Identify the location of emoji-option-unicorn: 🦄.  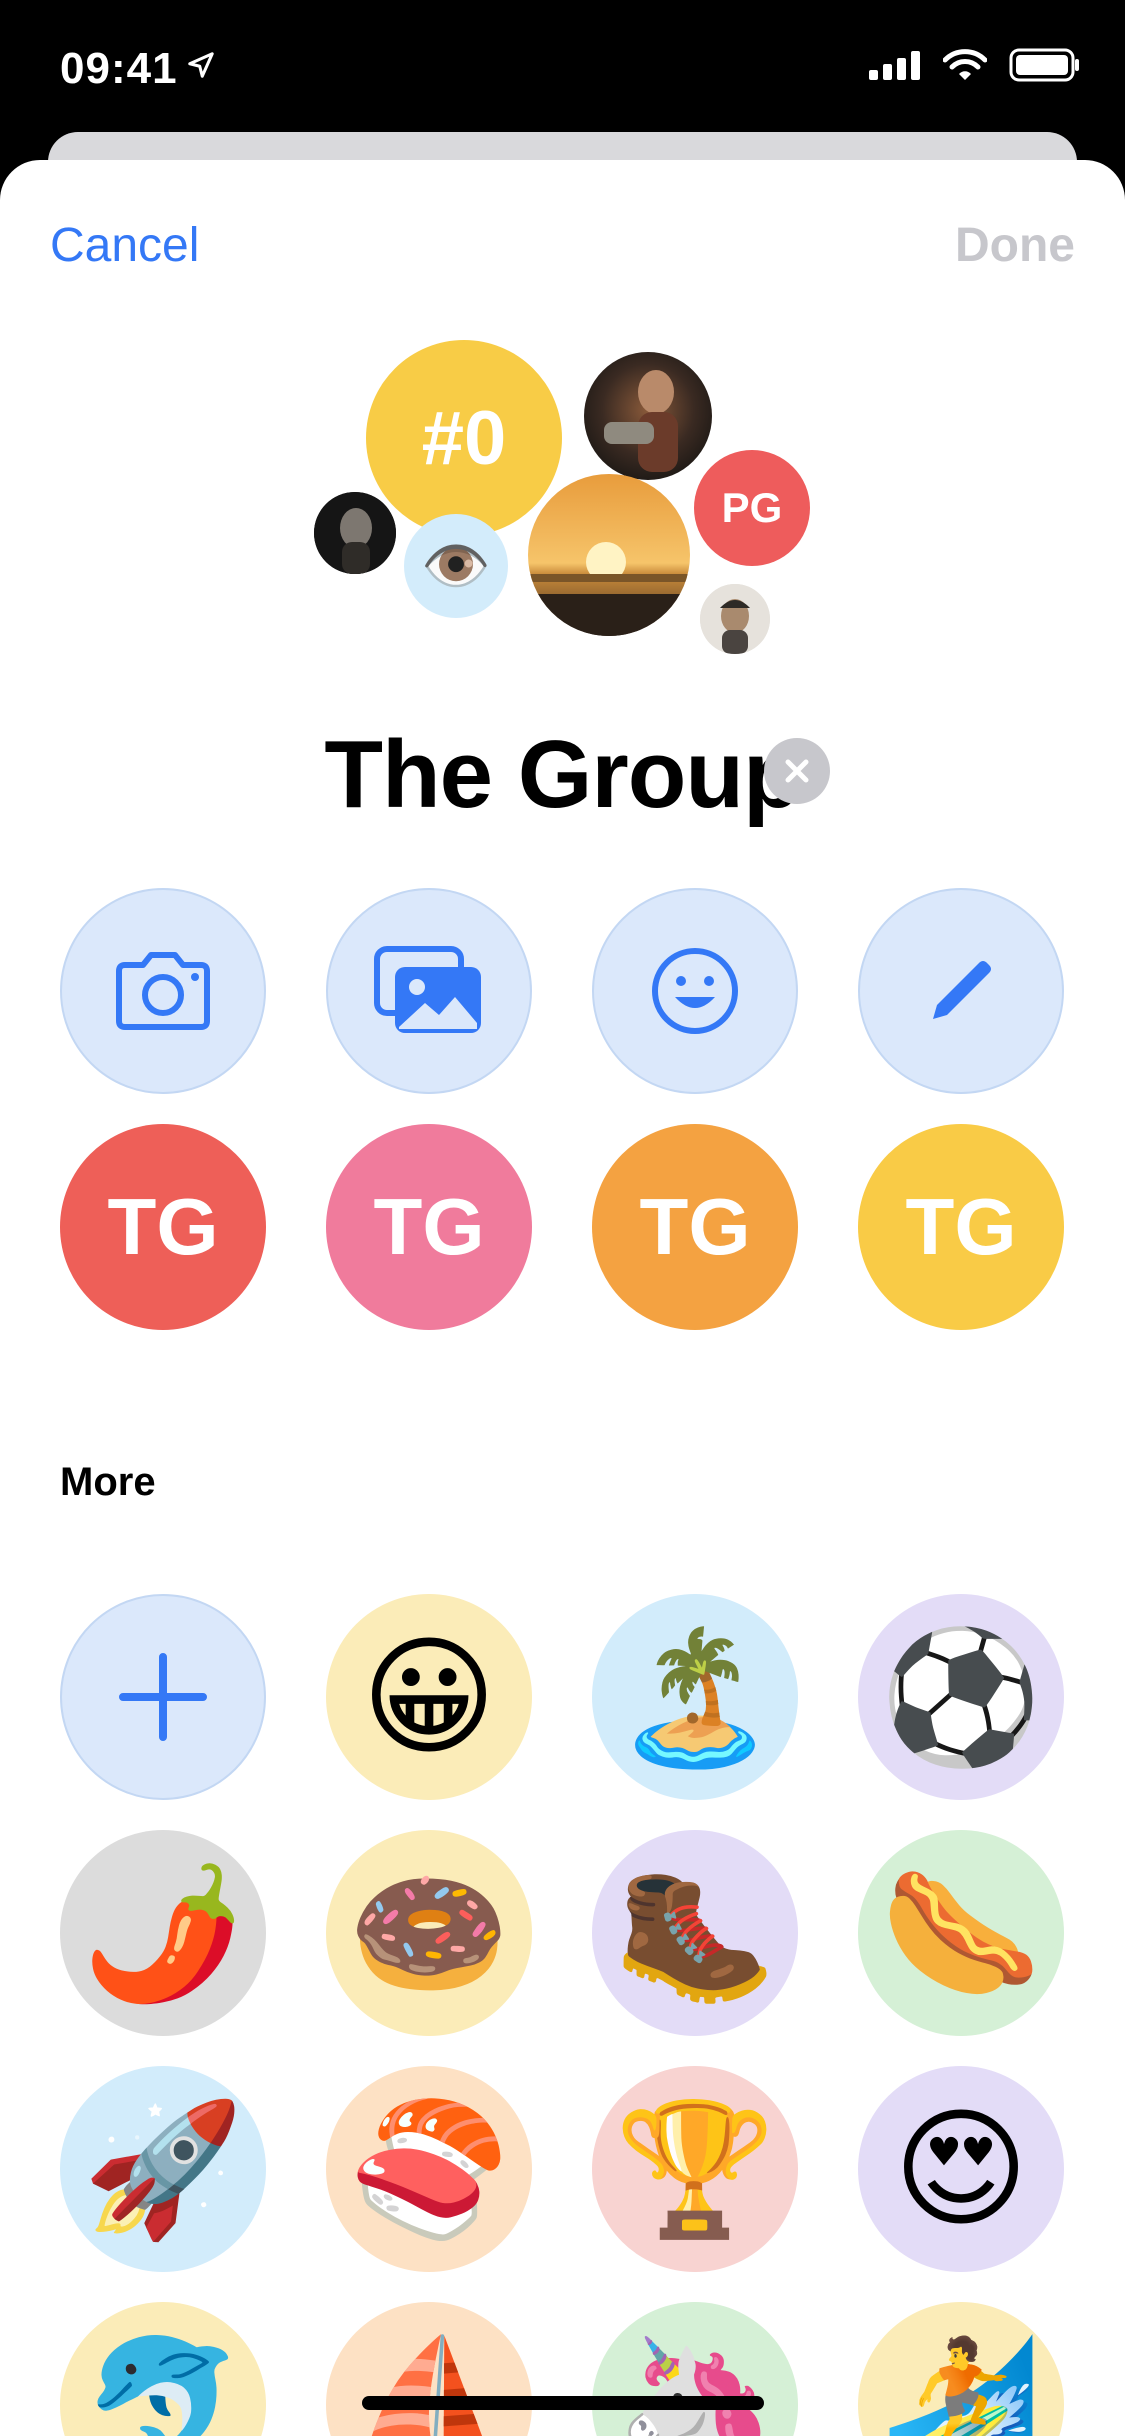
(695, 2369).